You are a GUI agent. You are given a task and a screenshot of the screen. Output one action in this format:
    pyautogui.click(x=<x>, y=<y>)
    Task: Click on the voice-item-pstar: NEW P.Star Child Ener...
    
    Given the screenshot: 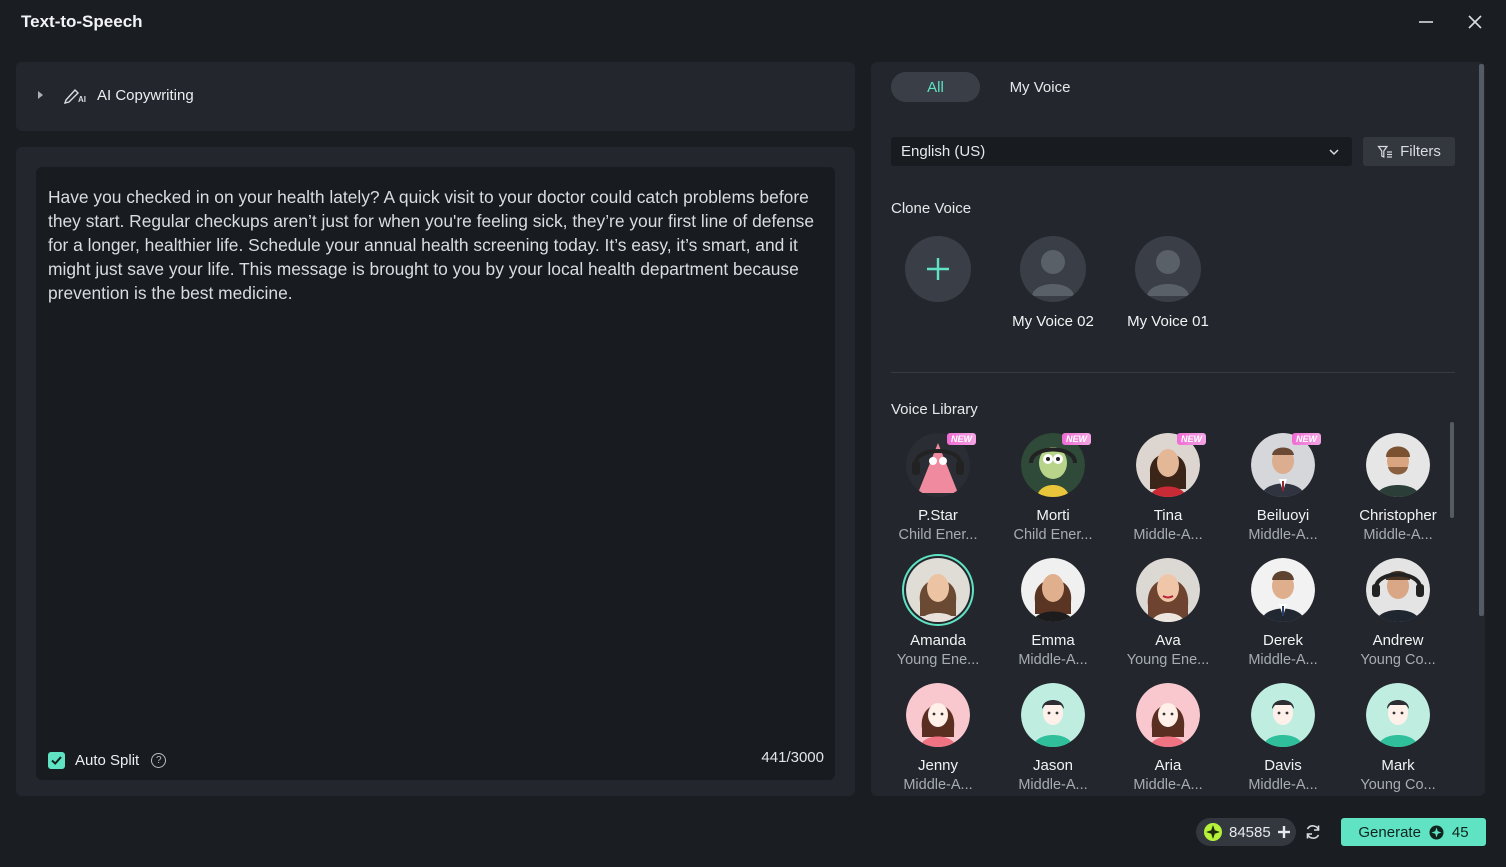 What is the action you would take?
    pyautogui.click(x=938, y=488)
    